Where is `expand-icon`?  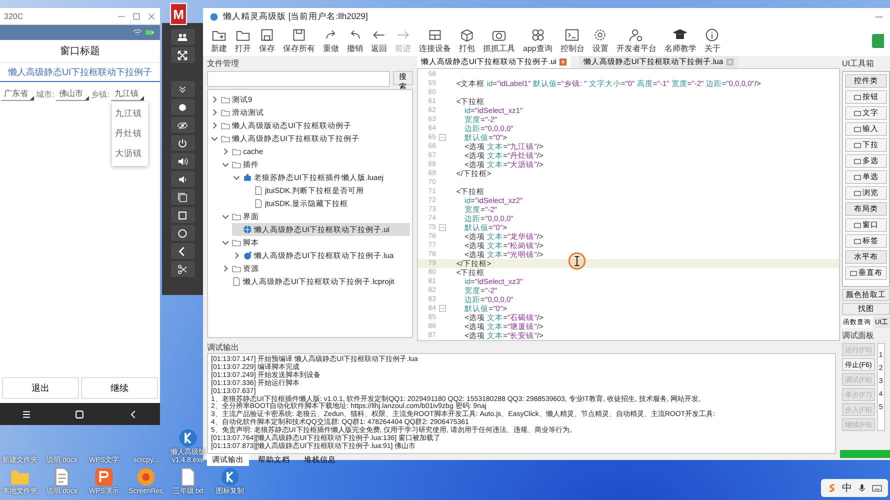
expand-icon is located at coordinates (182, 55).